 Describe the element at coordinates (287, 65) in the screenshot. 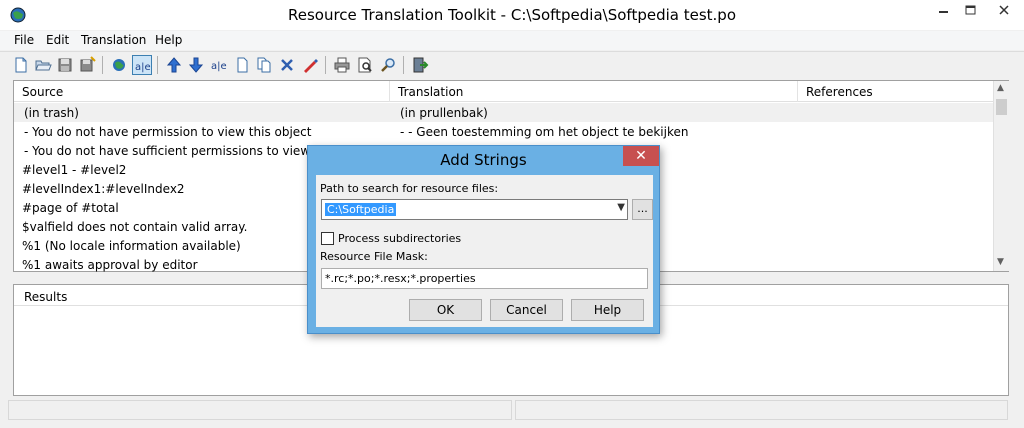

I see `delete-icon` at that location.